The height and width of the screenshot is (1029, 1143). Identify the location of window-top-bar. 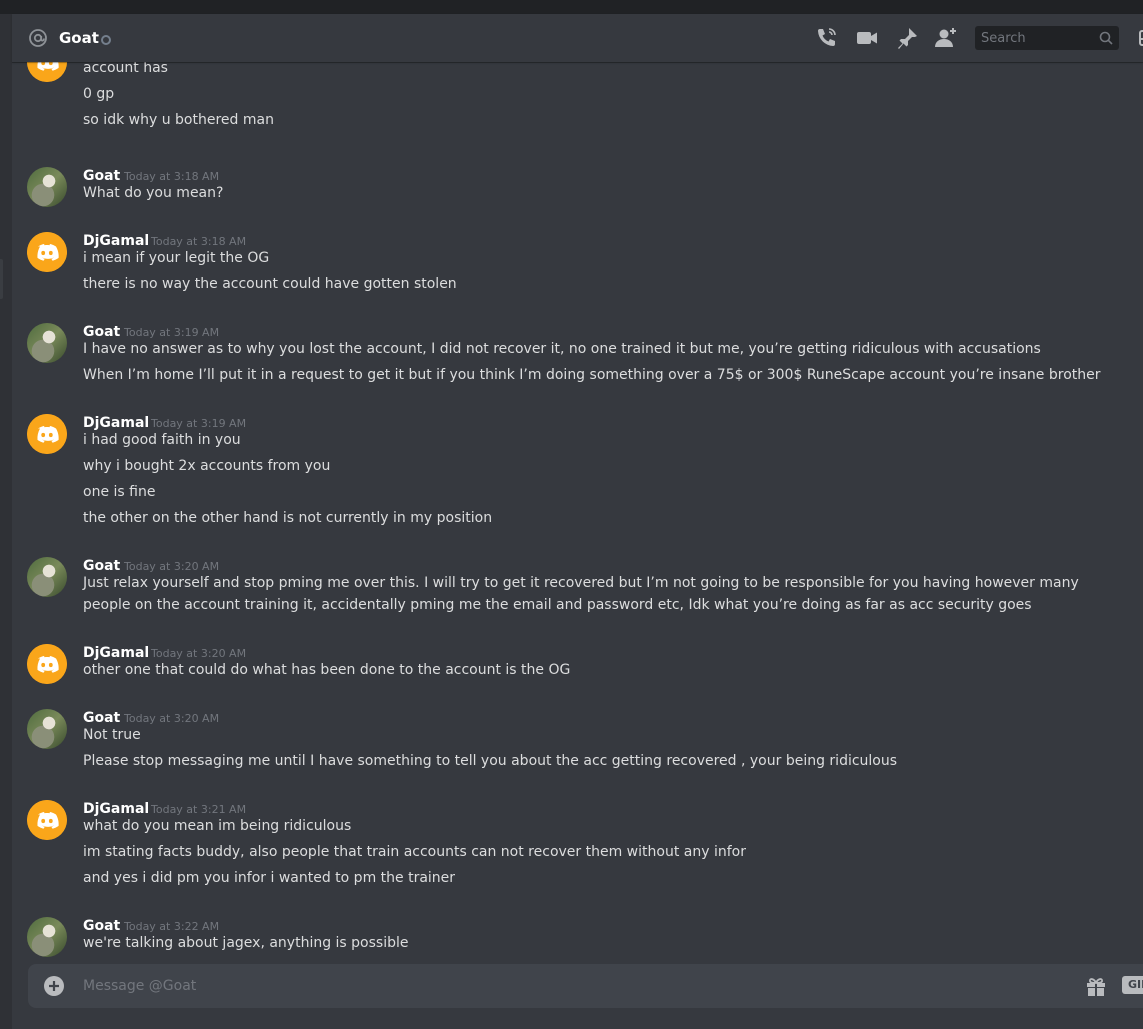
(571, 7).